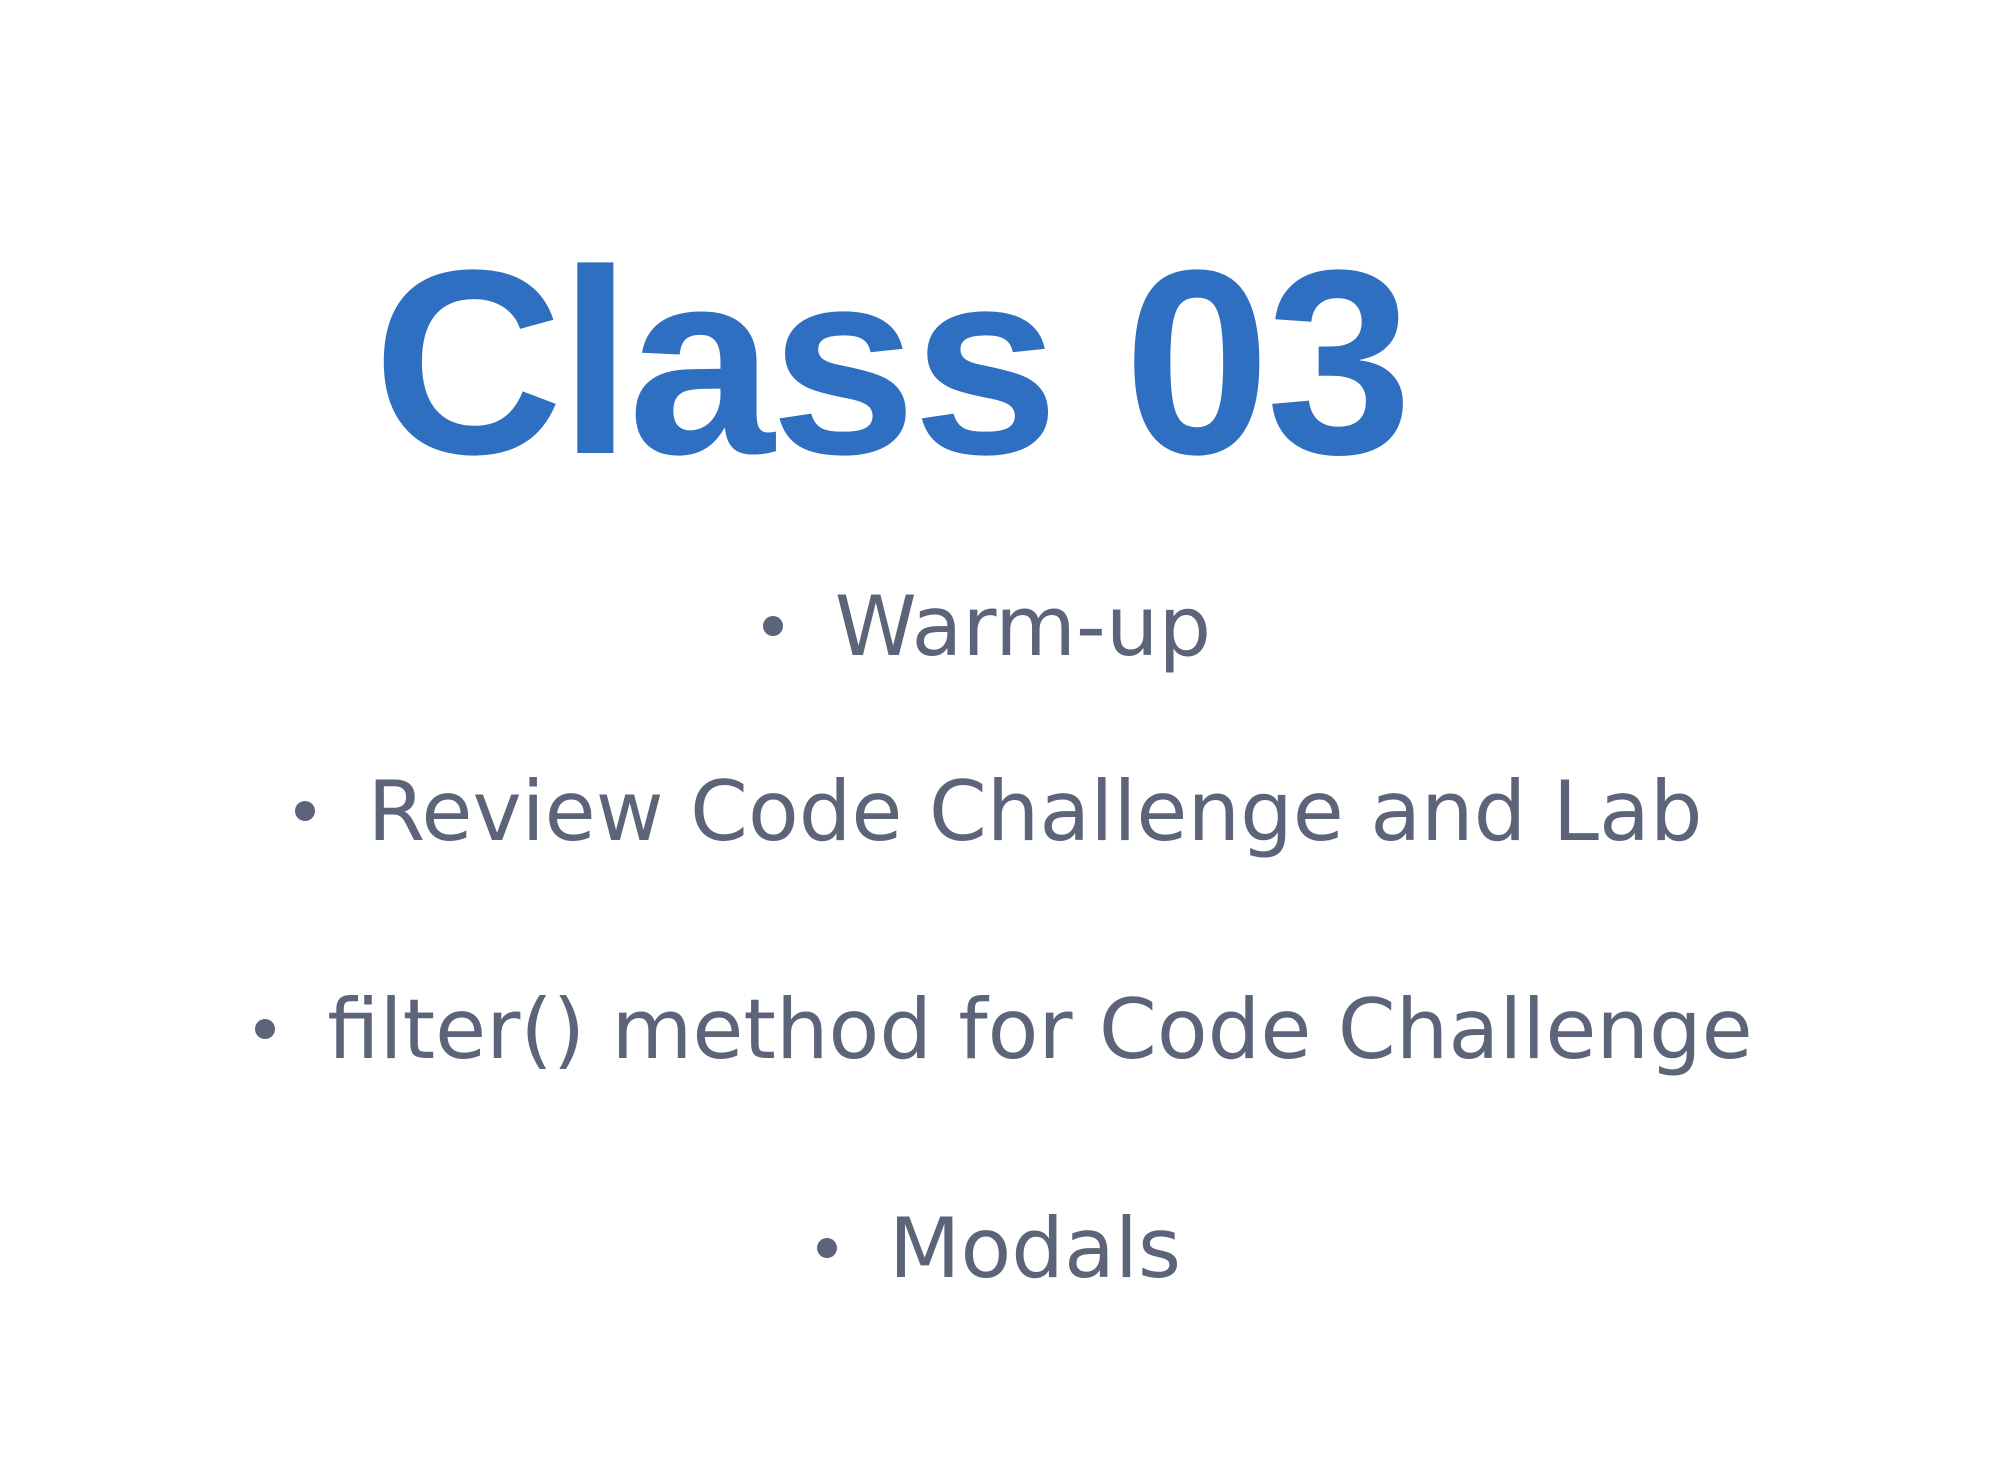  I want to click on agenda-item: Review Code Challenge and Lab, so click(1002, 811).